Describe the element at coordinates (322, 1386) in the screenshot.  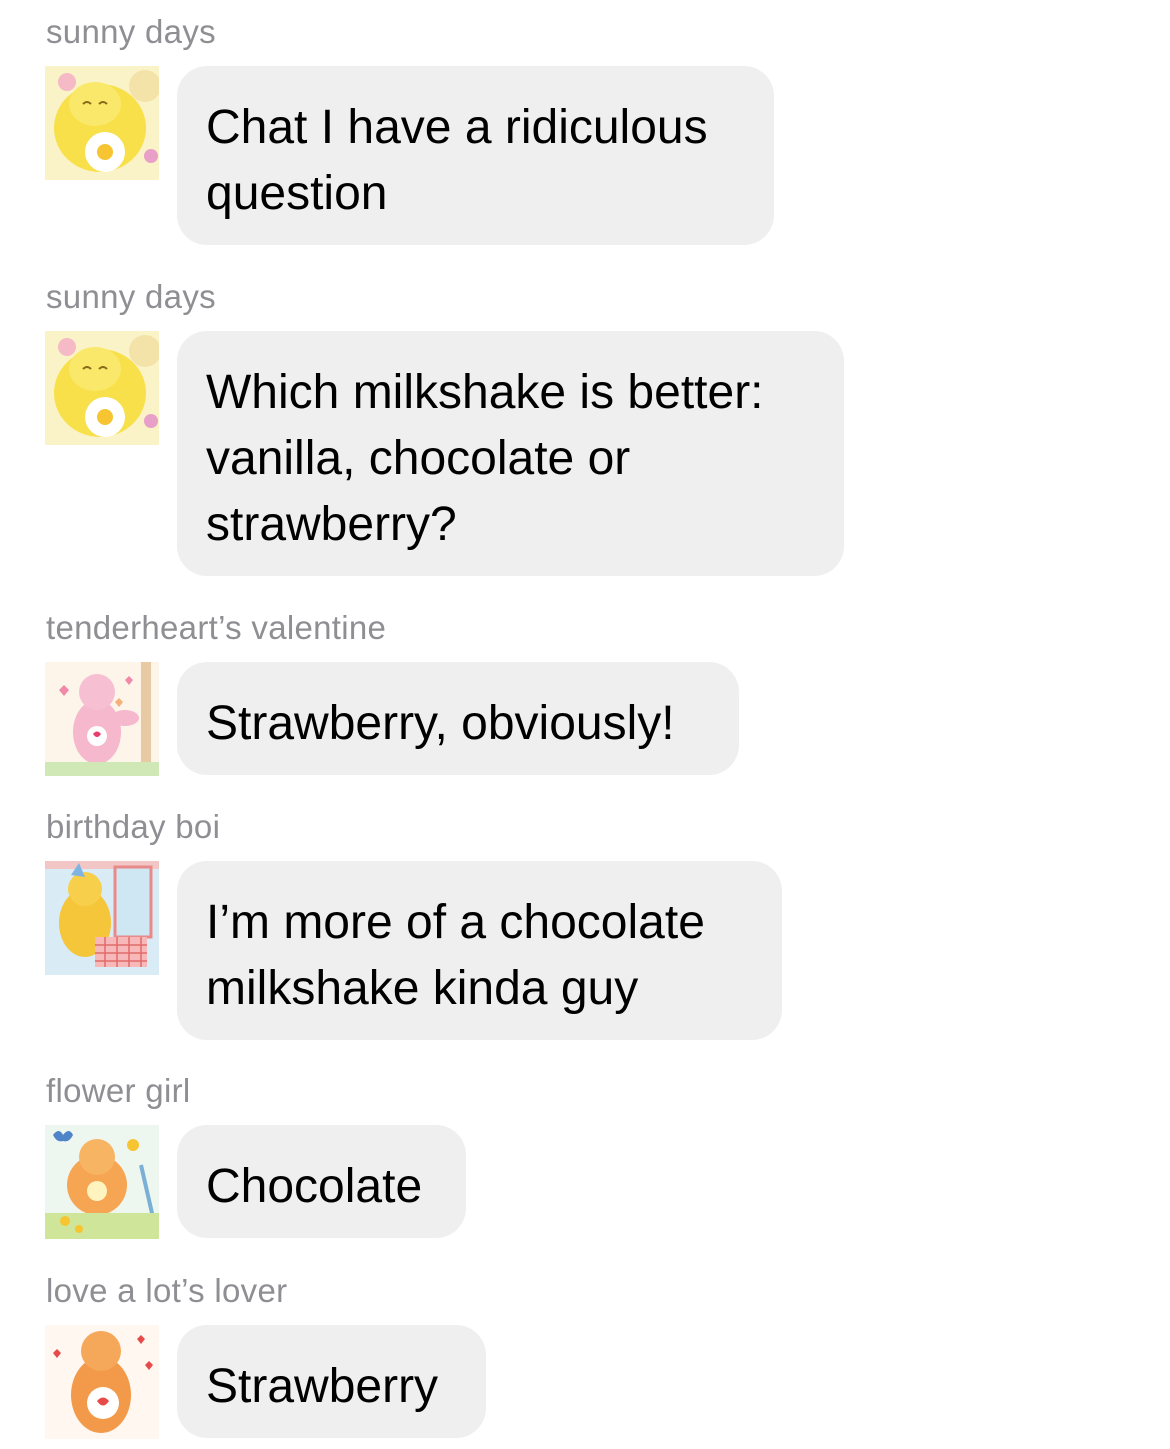
I see `message-text: Strawberry` at that location.